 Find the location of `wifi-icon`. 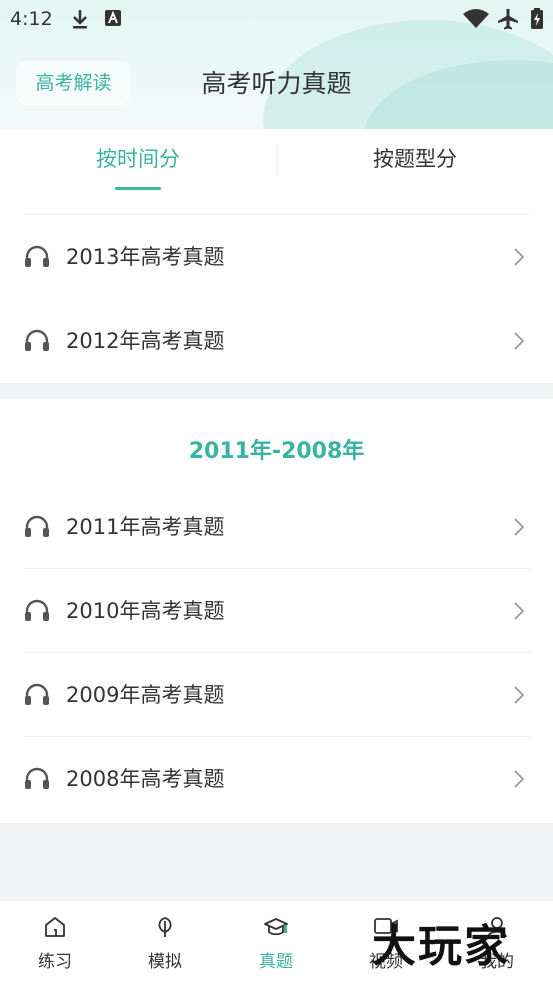

wifi-icon is located at coordinates (476, 18).